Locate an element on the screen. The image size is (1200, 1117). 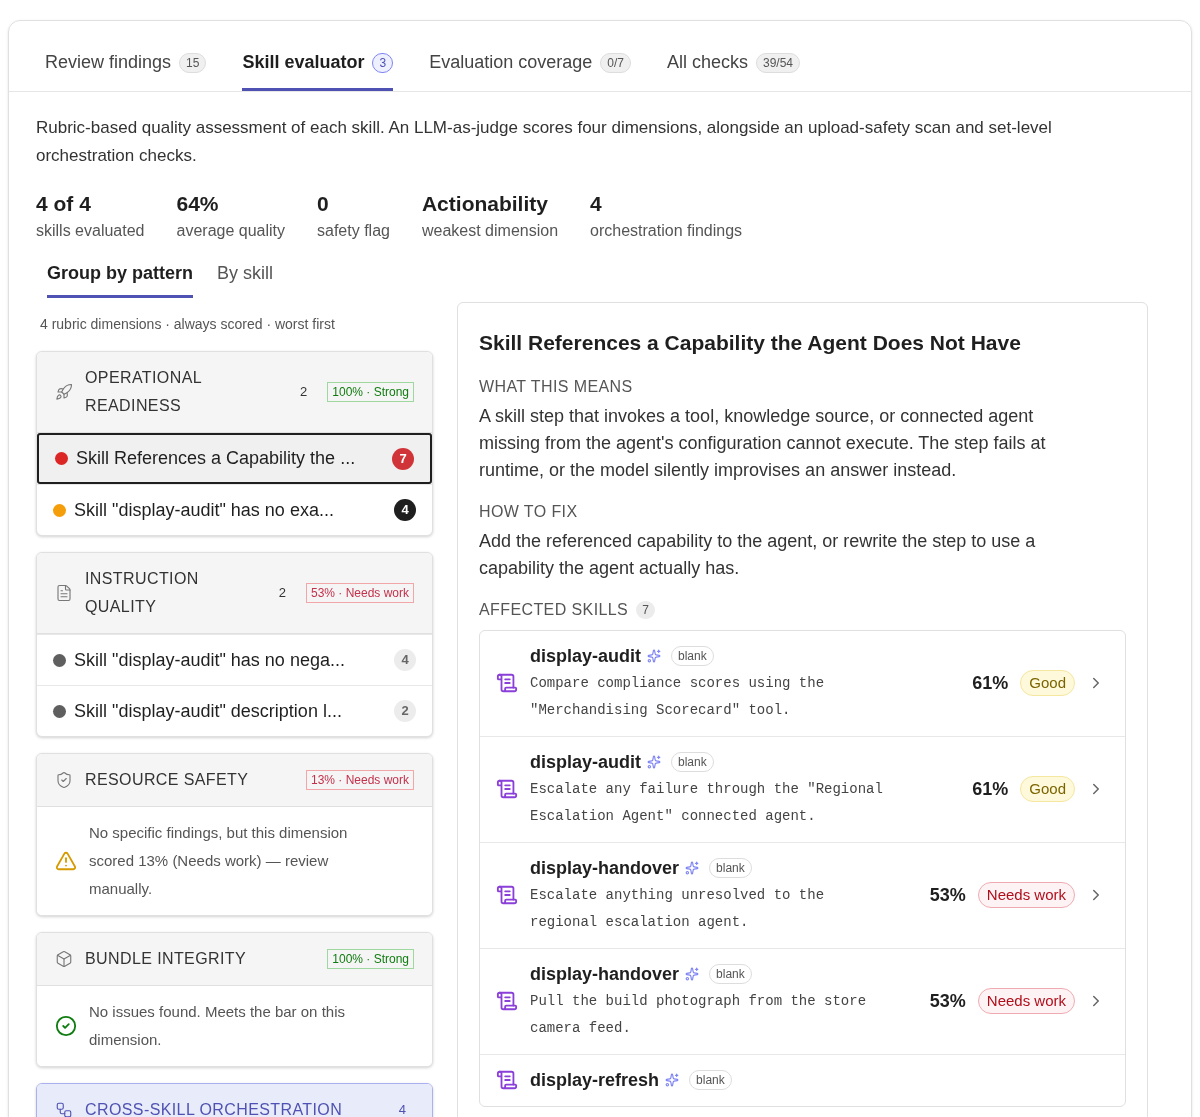
finding-item: Skill References a Capability the ... 7 is located at coordinates (234, 458).